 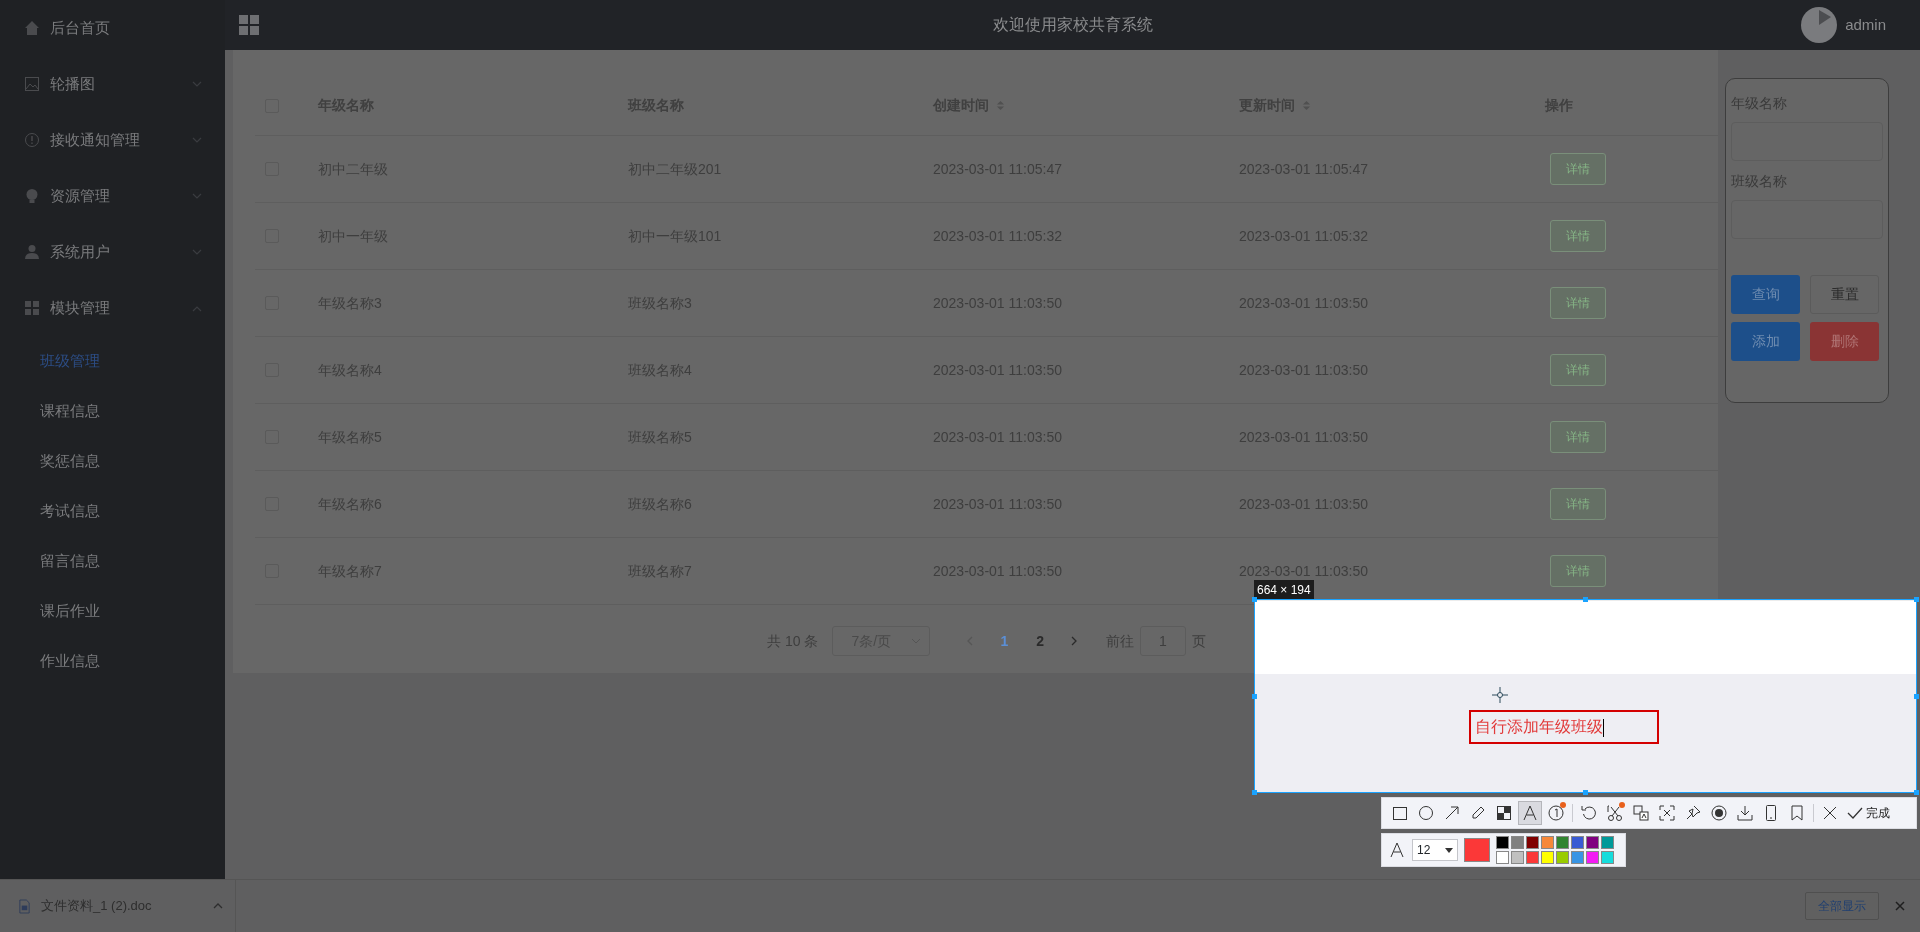 What do you see at coordinates (1765, 341) in the screenshot?
I see `action-button: 添加` at bounding box center [1765, 341].